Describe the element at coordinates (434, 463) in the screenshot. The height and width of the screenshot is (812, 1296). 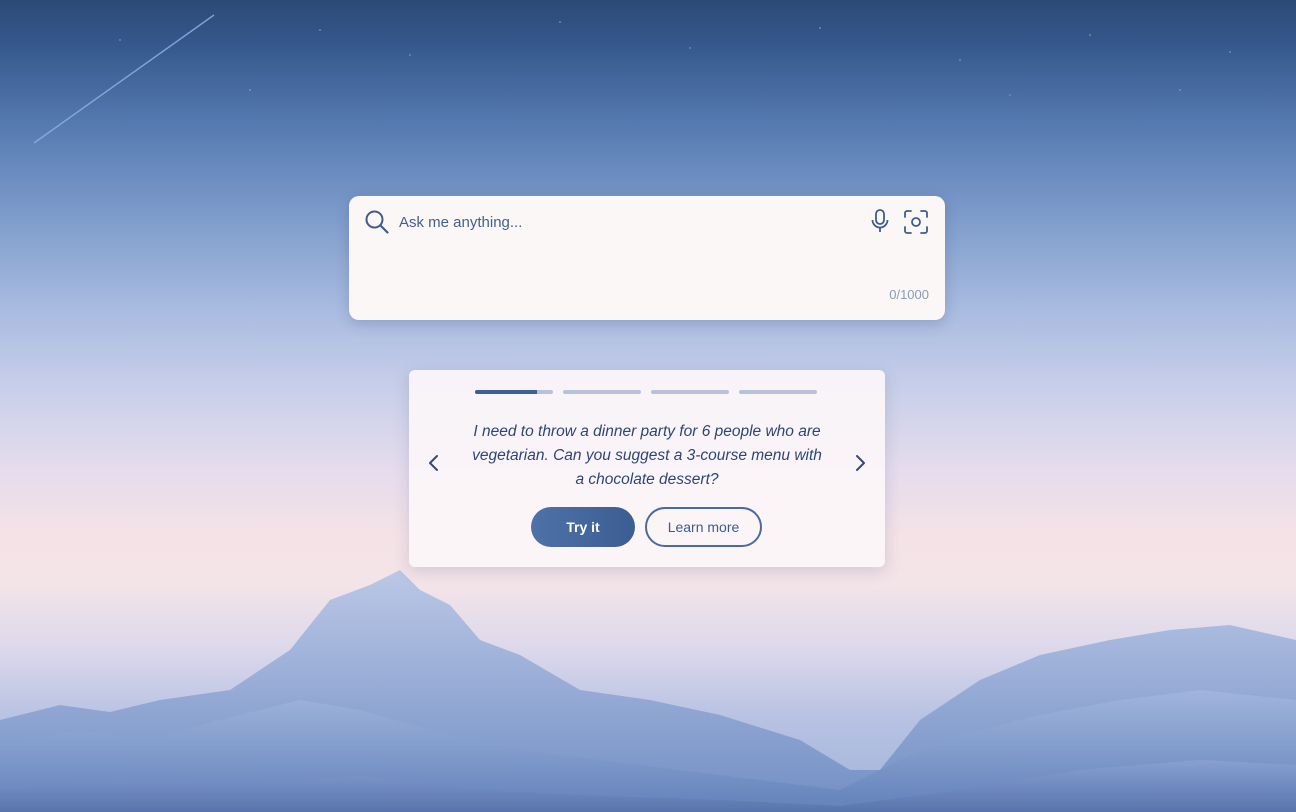
I see `chevron-left-icon` at that location.